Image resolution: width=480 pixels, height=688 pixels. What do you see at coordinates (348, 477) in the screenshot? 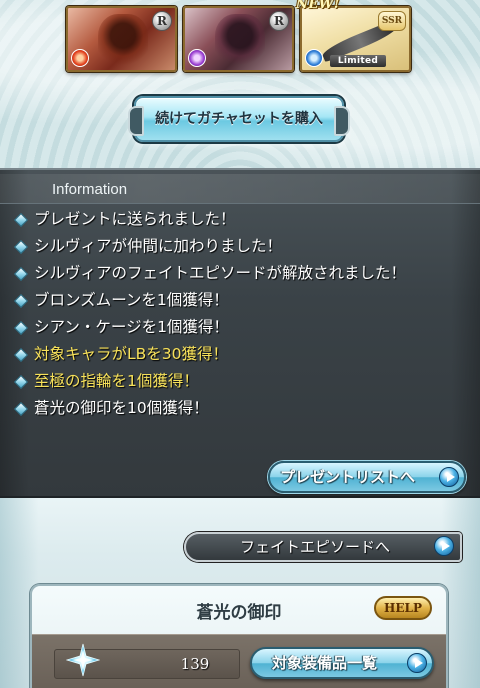
I see `present-list-label: プレゼントリストへ` at bounding box center [348, 477].